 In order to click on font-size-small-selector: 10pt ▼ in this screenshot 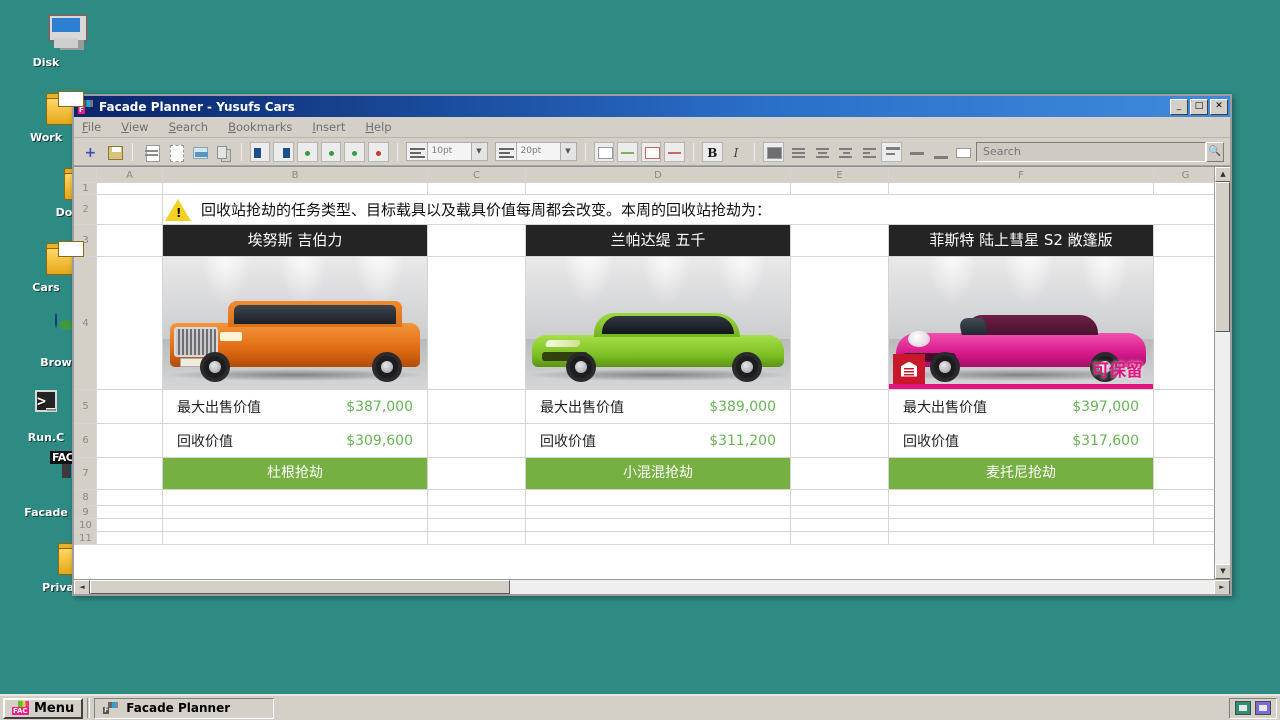, I will do `click(446, 151)`.